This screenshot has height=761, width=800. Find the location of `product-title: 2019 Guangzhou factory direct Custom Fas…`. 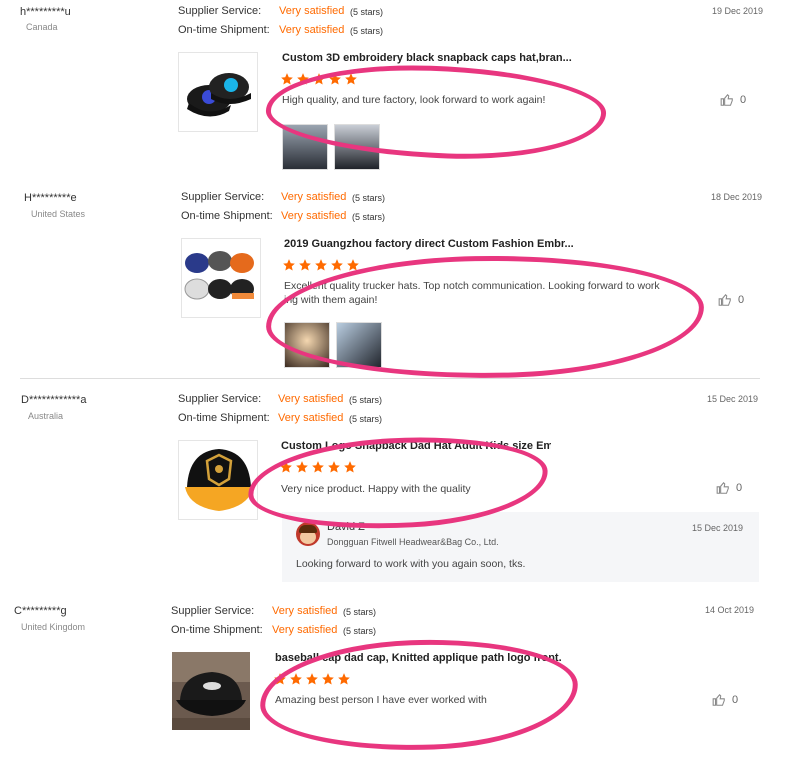

product-title: 2019 Guangzhou factory direct Custom Fas… is located at coordinates (434, 244).